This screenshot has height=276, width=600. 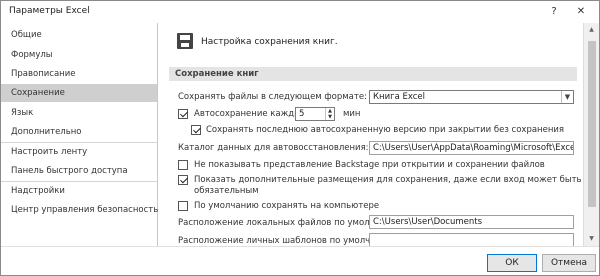 I want to click on autosave-unit: мин, so click(x=352, y=114).